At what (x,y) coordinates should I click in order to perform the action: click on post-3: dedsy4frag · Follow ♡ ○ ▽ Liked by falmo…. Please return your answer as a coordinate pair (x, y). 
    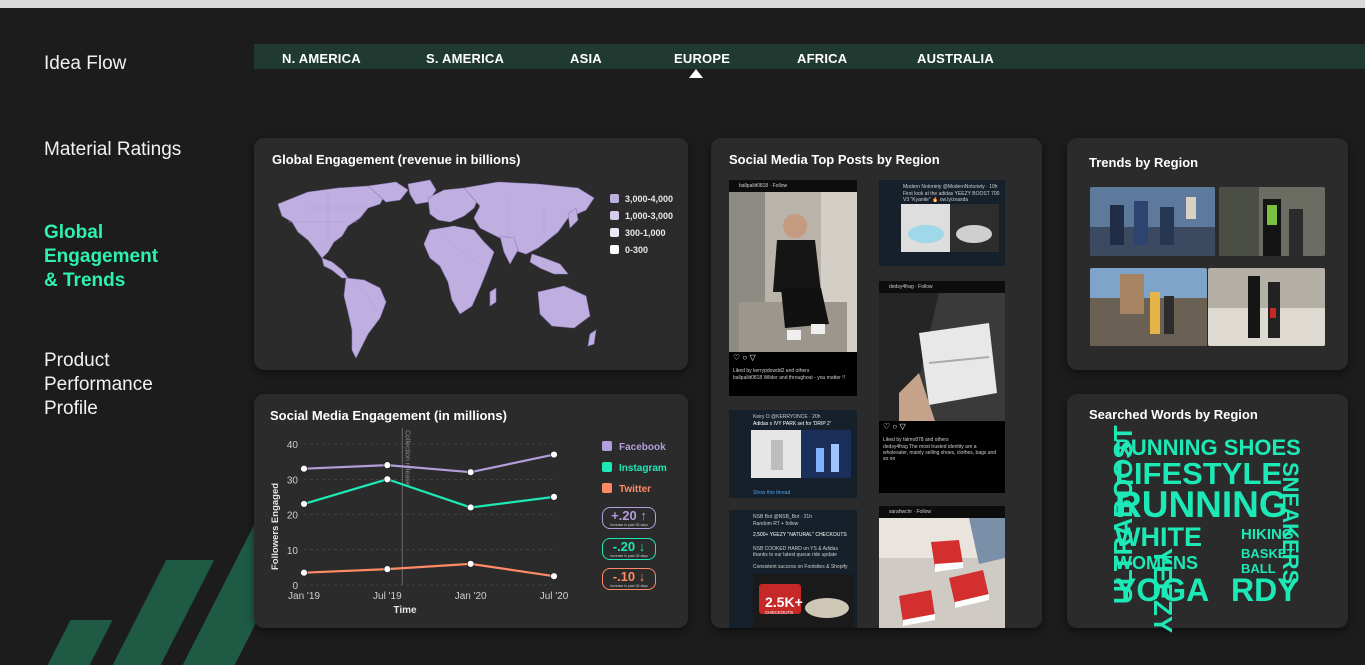
    Looking at the image, I should click on (942, 387).